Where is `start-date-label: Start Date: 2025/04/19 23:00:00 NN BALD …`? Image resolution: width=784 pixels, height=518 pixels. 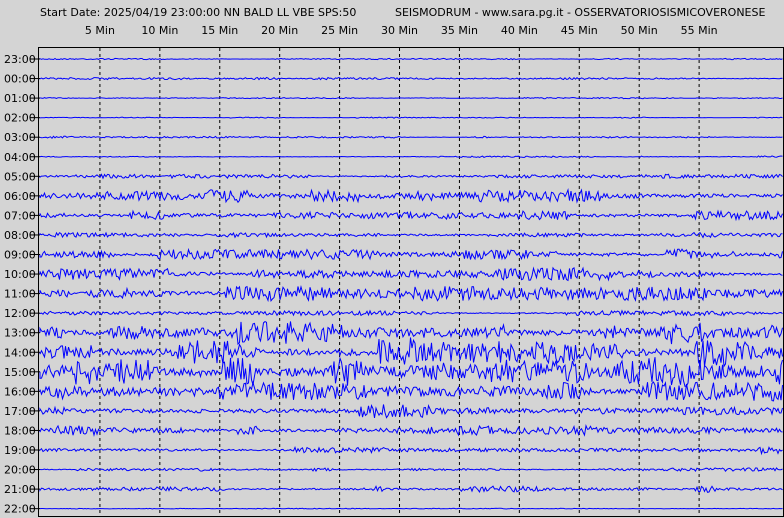
start-date-label: Start Date: 2025/04/19 23:00:00 NN BALD … is located at coordinates (198, 12).